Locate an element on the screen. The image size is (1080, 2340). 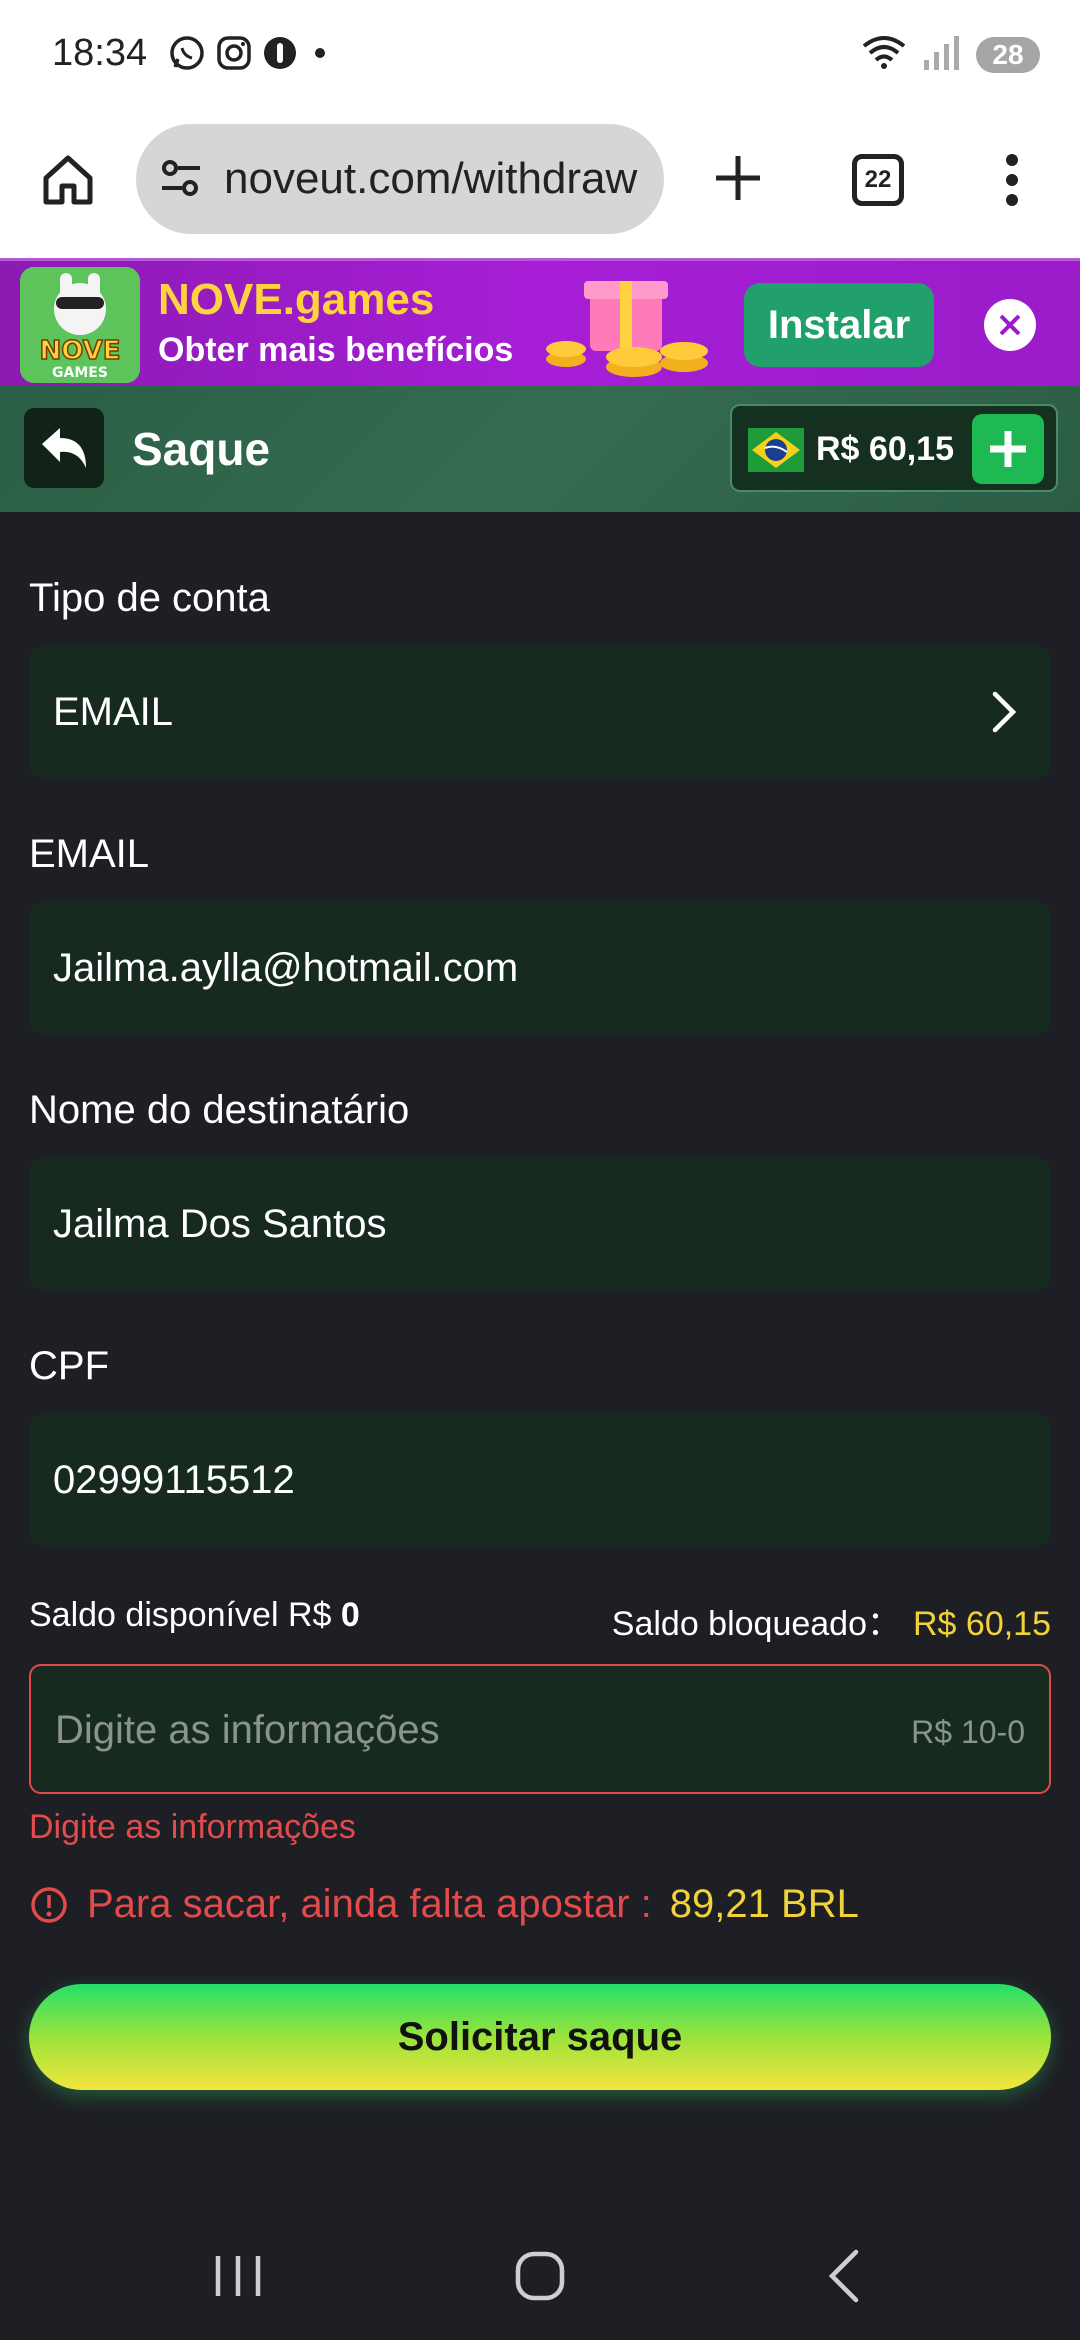
status-time: 18:34 is located at coordinates (100, 53).